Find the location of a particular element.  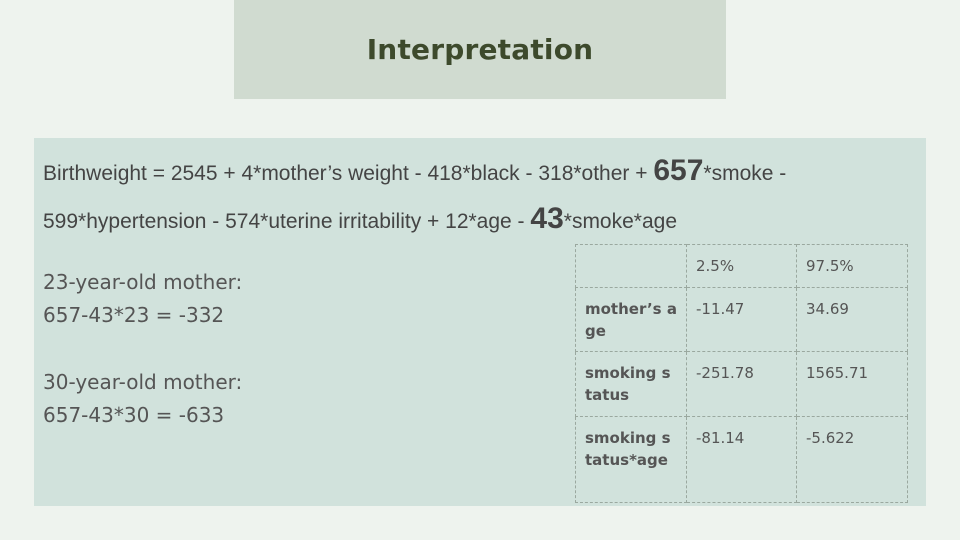

table-cell: -251.78 is located at coordinates (741, 384).